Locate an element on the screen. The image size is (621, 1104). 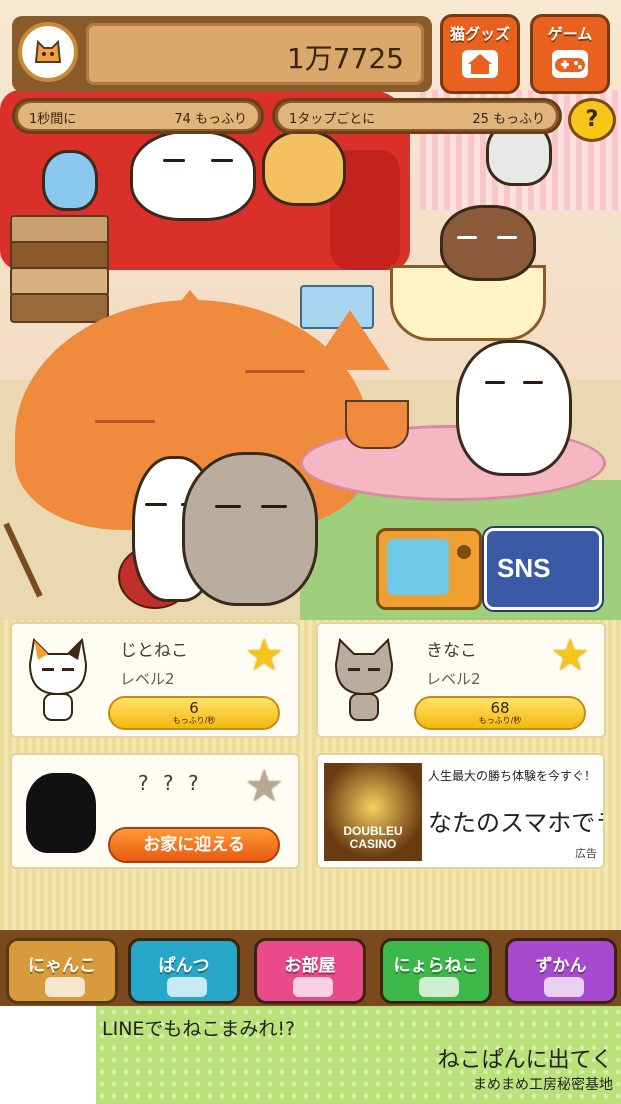
cat-yellow-sofa is located at coordinates (304, 168).